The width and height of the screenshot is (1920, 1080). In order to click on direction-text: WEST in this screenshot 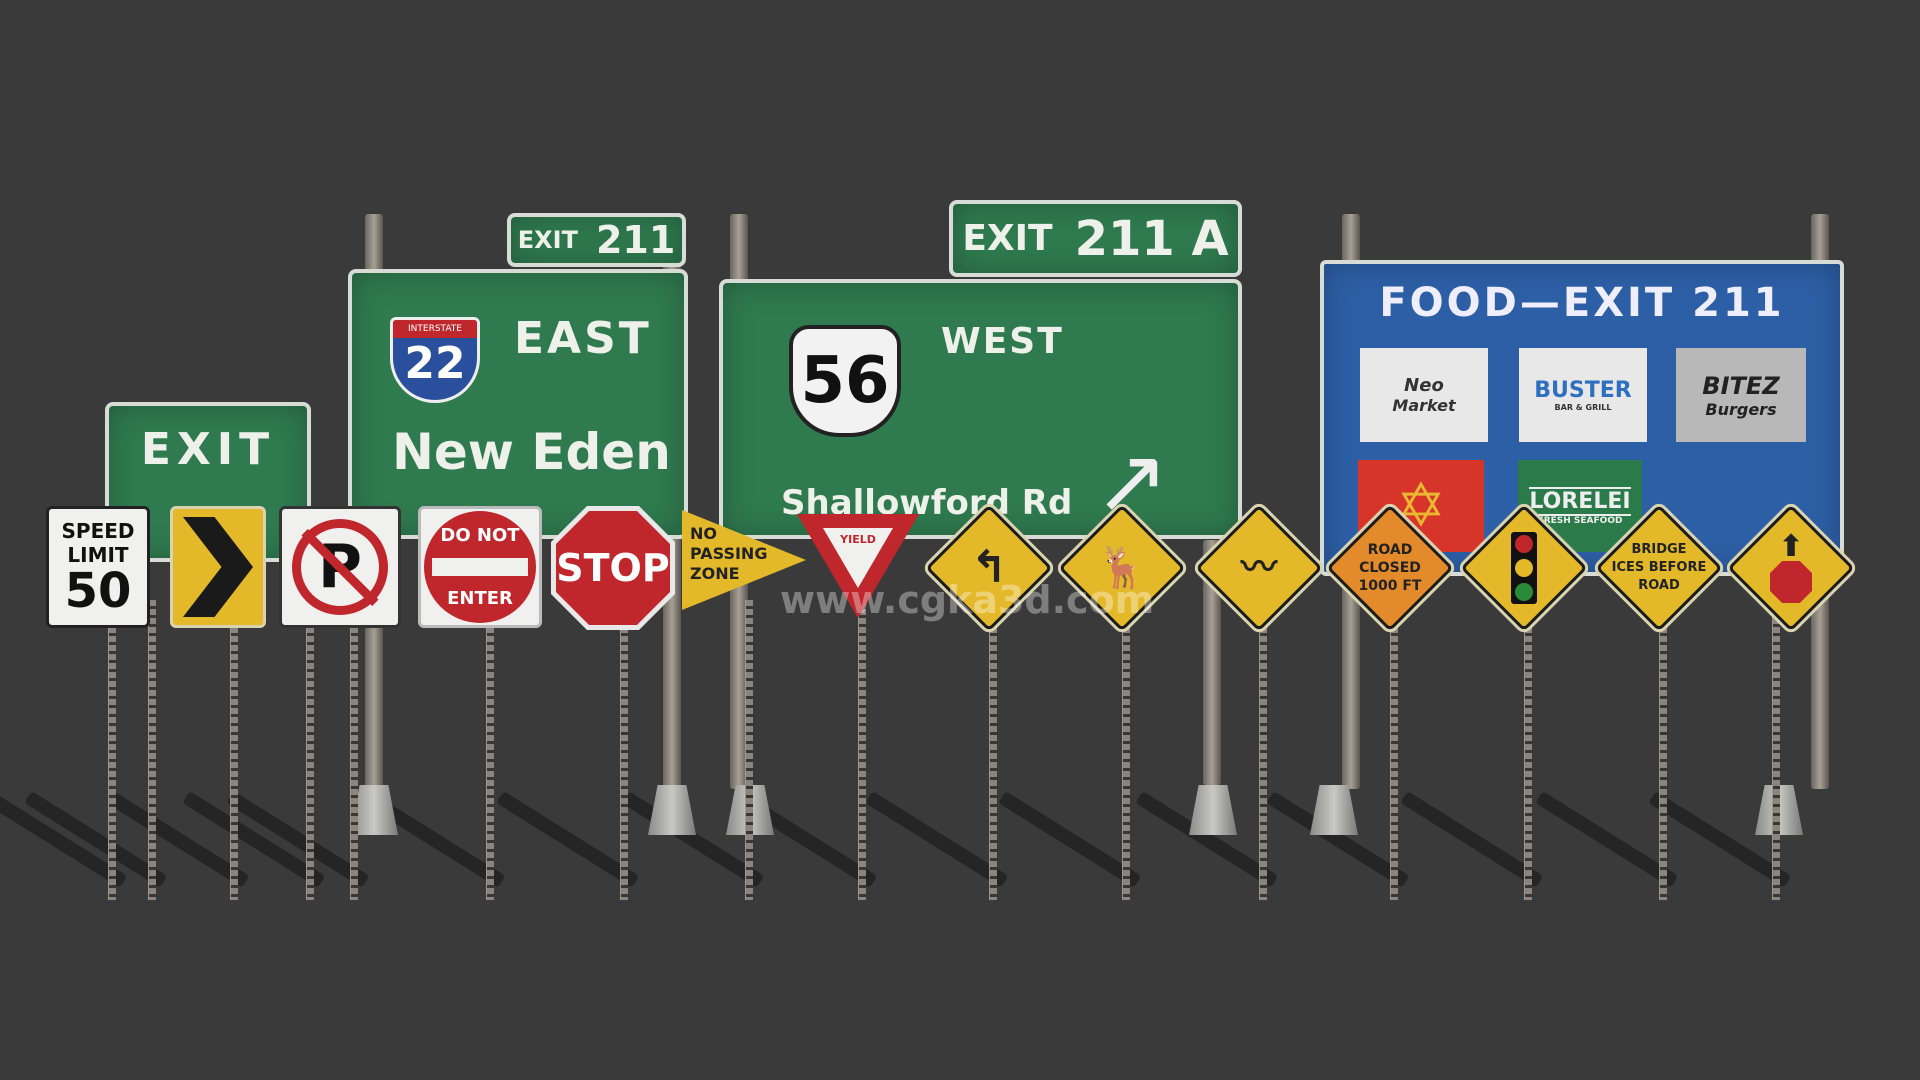, I will do `click(1002, 341)`.